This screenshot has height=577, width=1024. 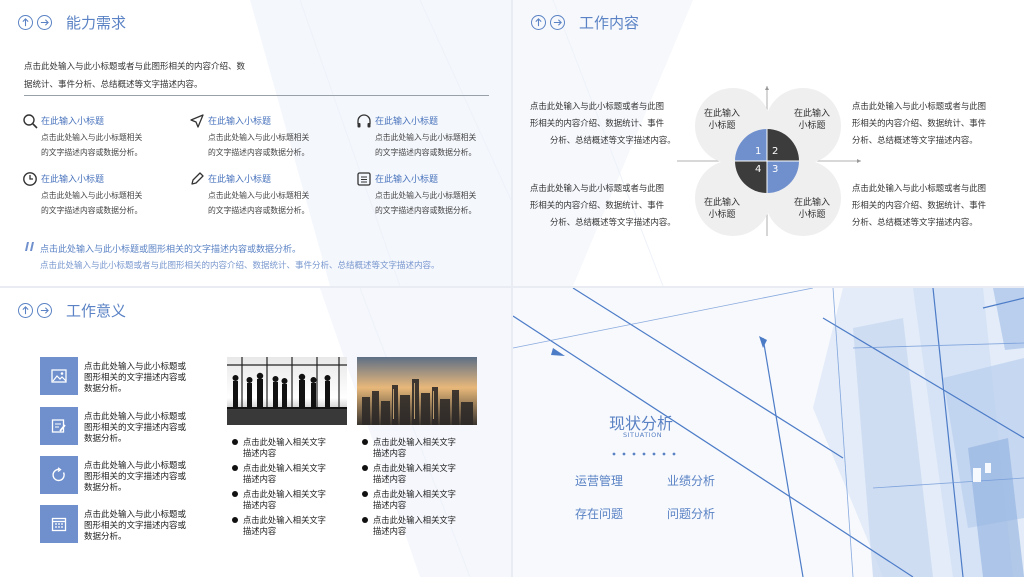 I want to click on intro-text-line-1: 点击此处输入与此小标题或者与此图形相关的内容介绍、数, so click(x=135, y=67).